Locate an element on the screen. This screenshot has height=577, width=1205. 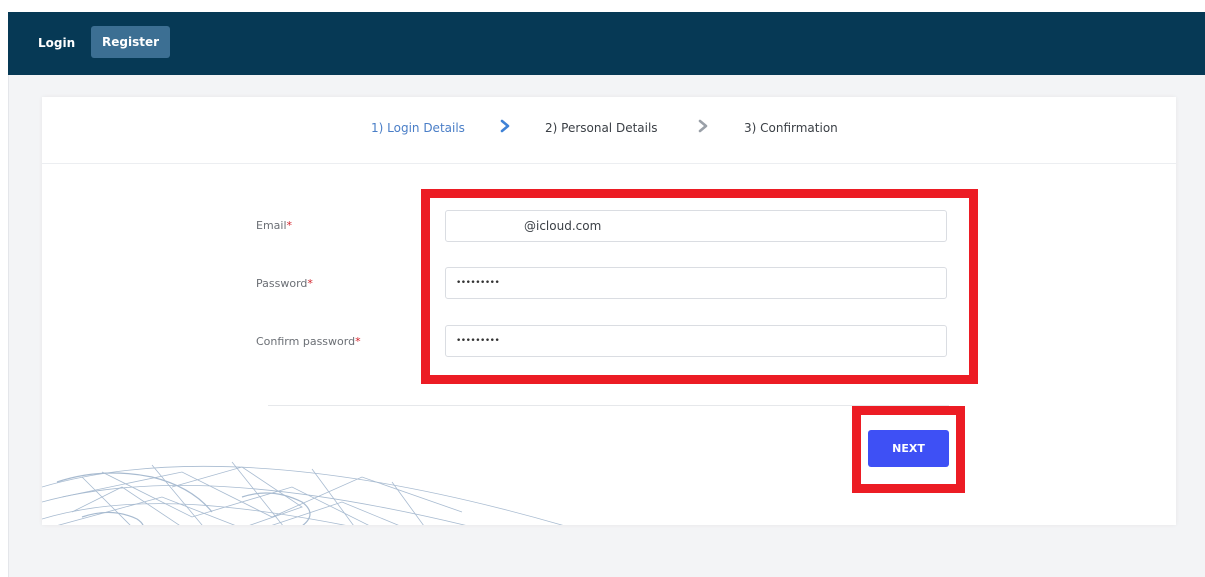
step-login-details: 1) Login Details is located at coordinates (418, 128).